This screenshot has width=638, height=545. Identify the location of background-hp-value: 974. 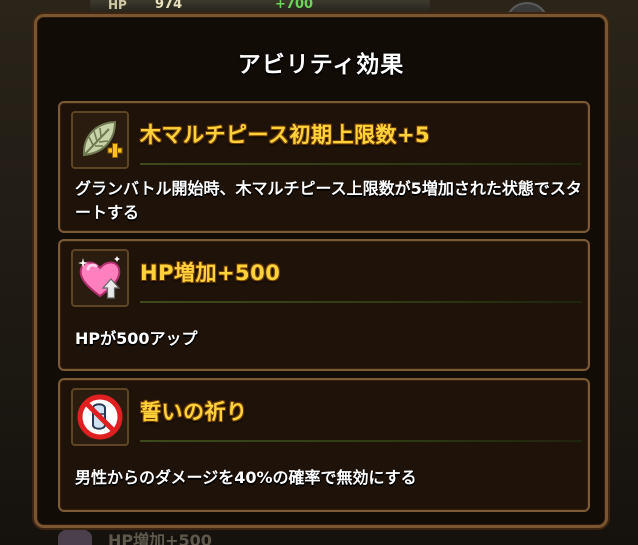
(169, 6).